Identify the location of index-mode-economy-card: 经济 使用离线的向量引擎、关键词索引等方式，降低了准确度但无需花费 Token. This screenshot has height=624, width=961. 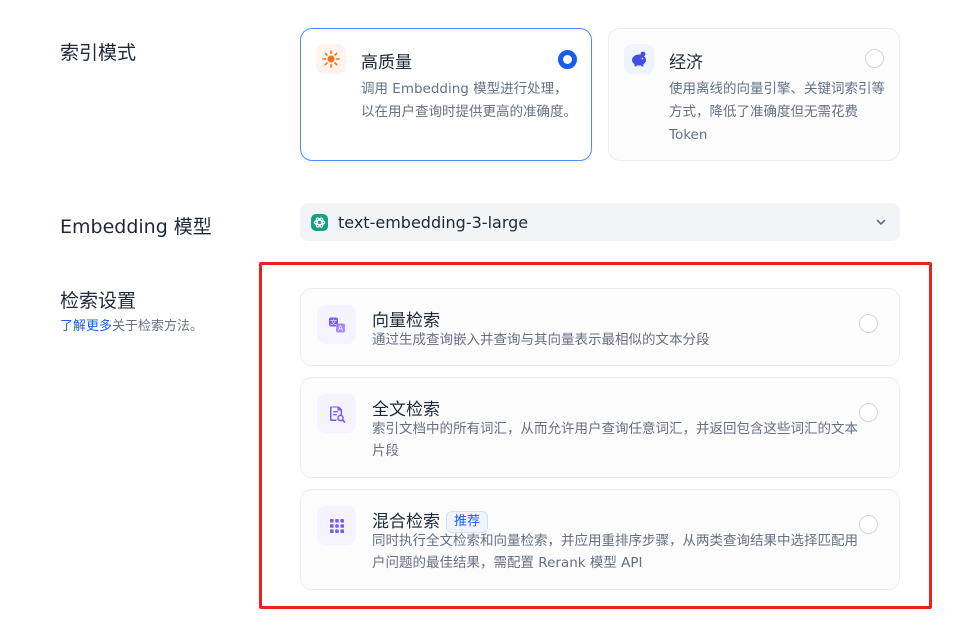
(754, 94).